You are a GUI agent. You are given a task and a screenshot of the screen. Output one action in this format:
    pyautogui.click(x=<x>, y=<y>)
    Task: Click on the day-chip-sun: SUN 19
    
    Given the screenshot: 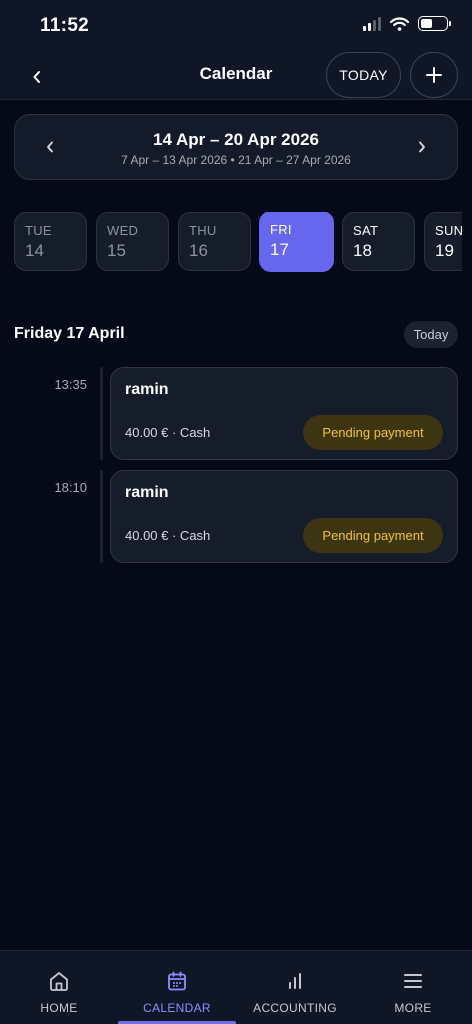 What is the action you would take?
    pyautogui.click(x=443, y=241)
    